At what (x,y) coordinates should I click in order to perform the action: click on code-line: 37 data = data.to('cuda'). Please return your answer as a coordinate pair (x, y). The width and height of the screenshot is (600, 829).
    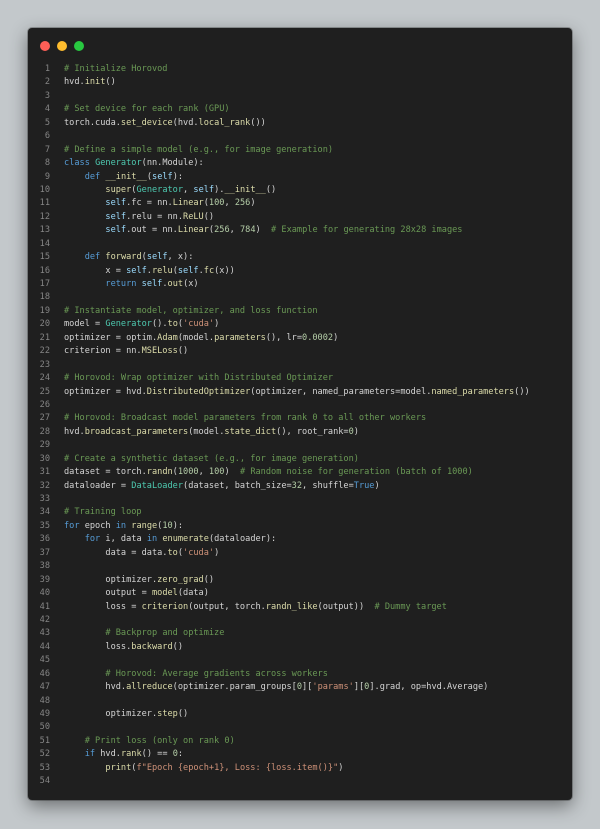
    Looking at the image, I should click on (300, 553).